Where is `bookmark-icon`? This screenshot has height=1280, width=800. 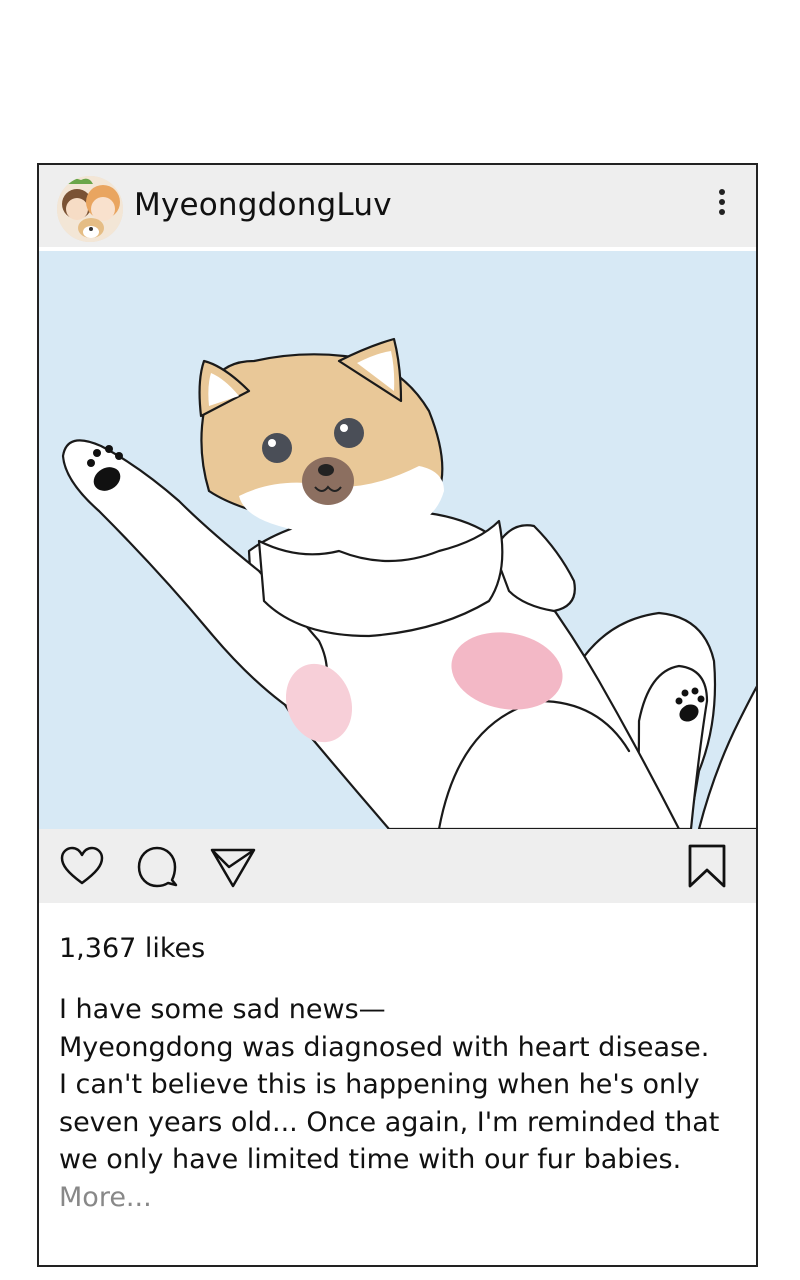 bookmark-icon is located at coordinates (707, 868).